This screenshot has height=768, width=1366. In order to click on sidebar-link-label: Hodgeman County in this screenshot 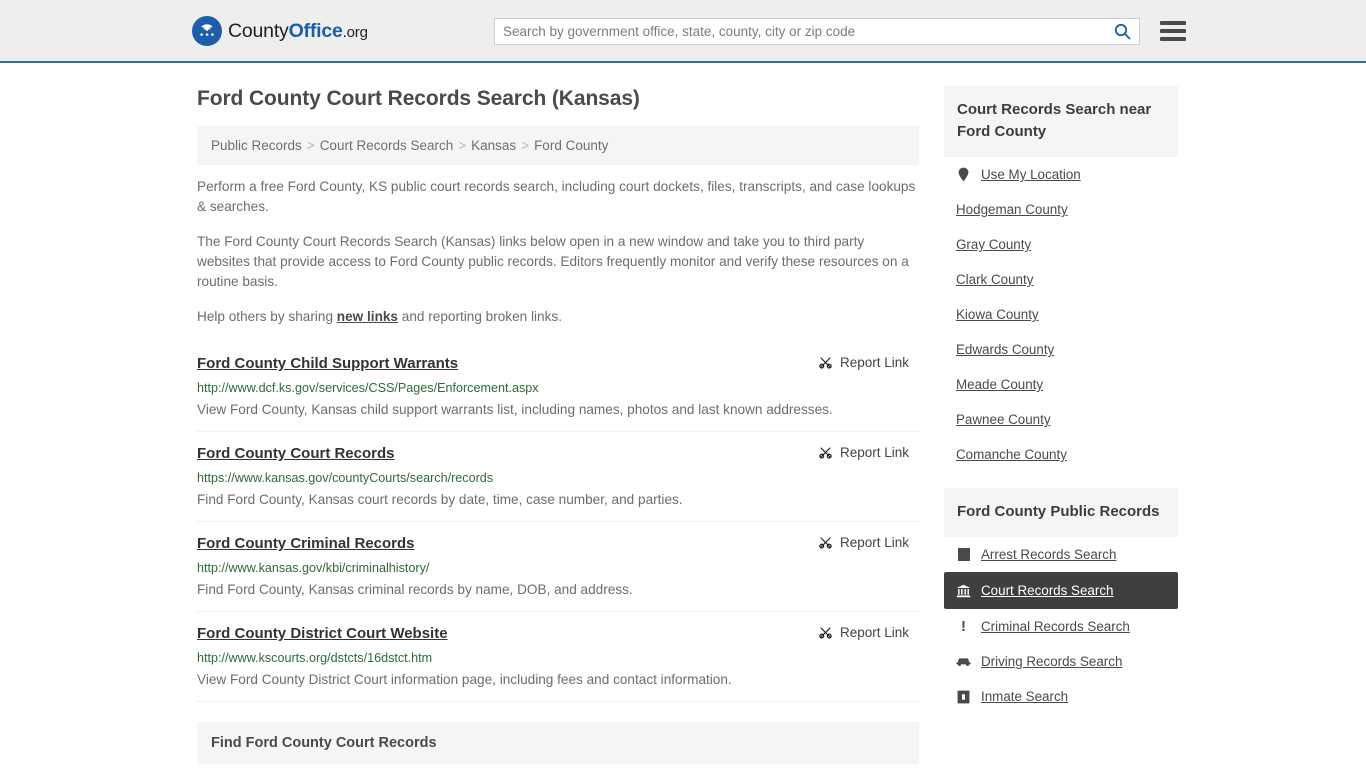, I will do `click(1012, 209)`.